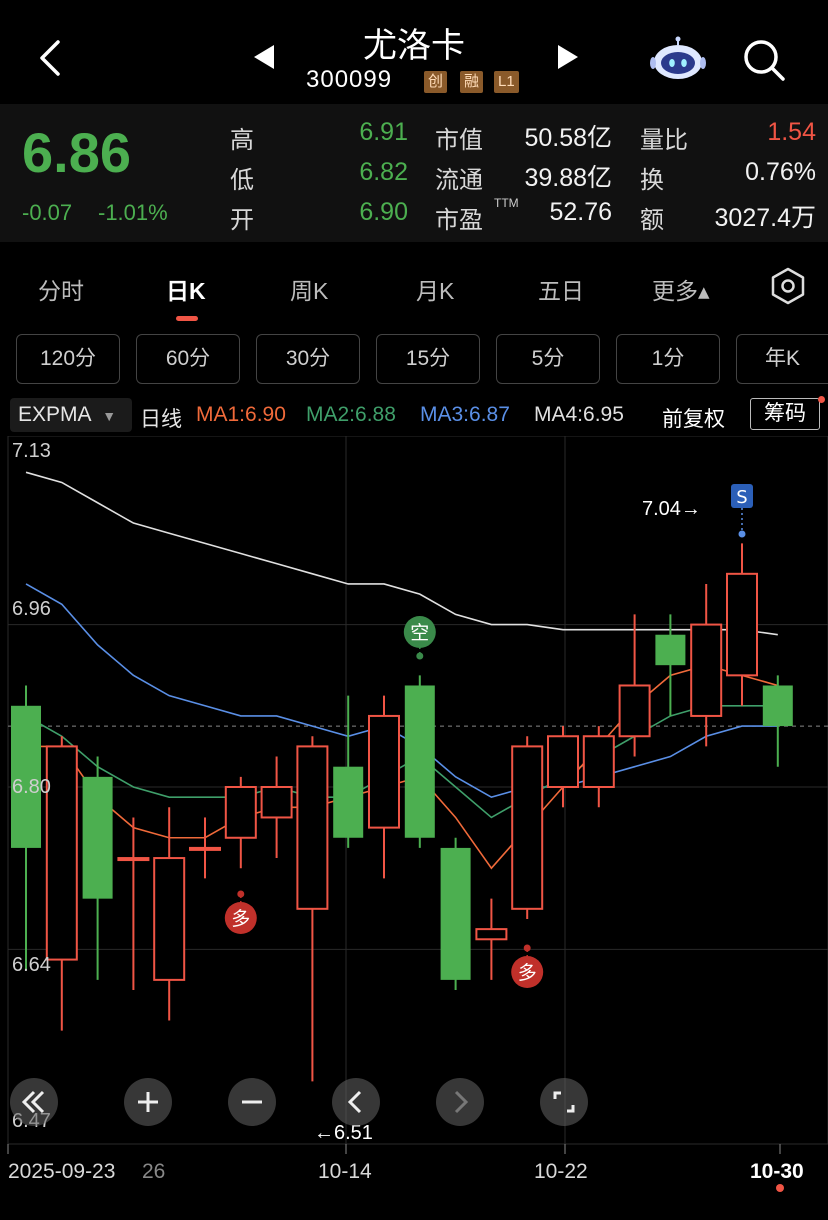 Image resolution: width=828 pixels, height=1220 pixels. Describe the element at coordinates (428, 359) in the screenshot. I see `period-15min: 15分` at that location.